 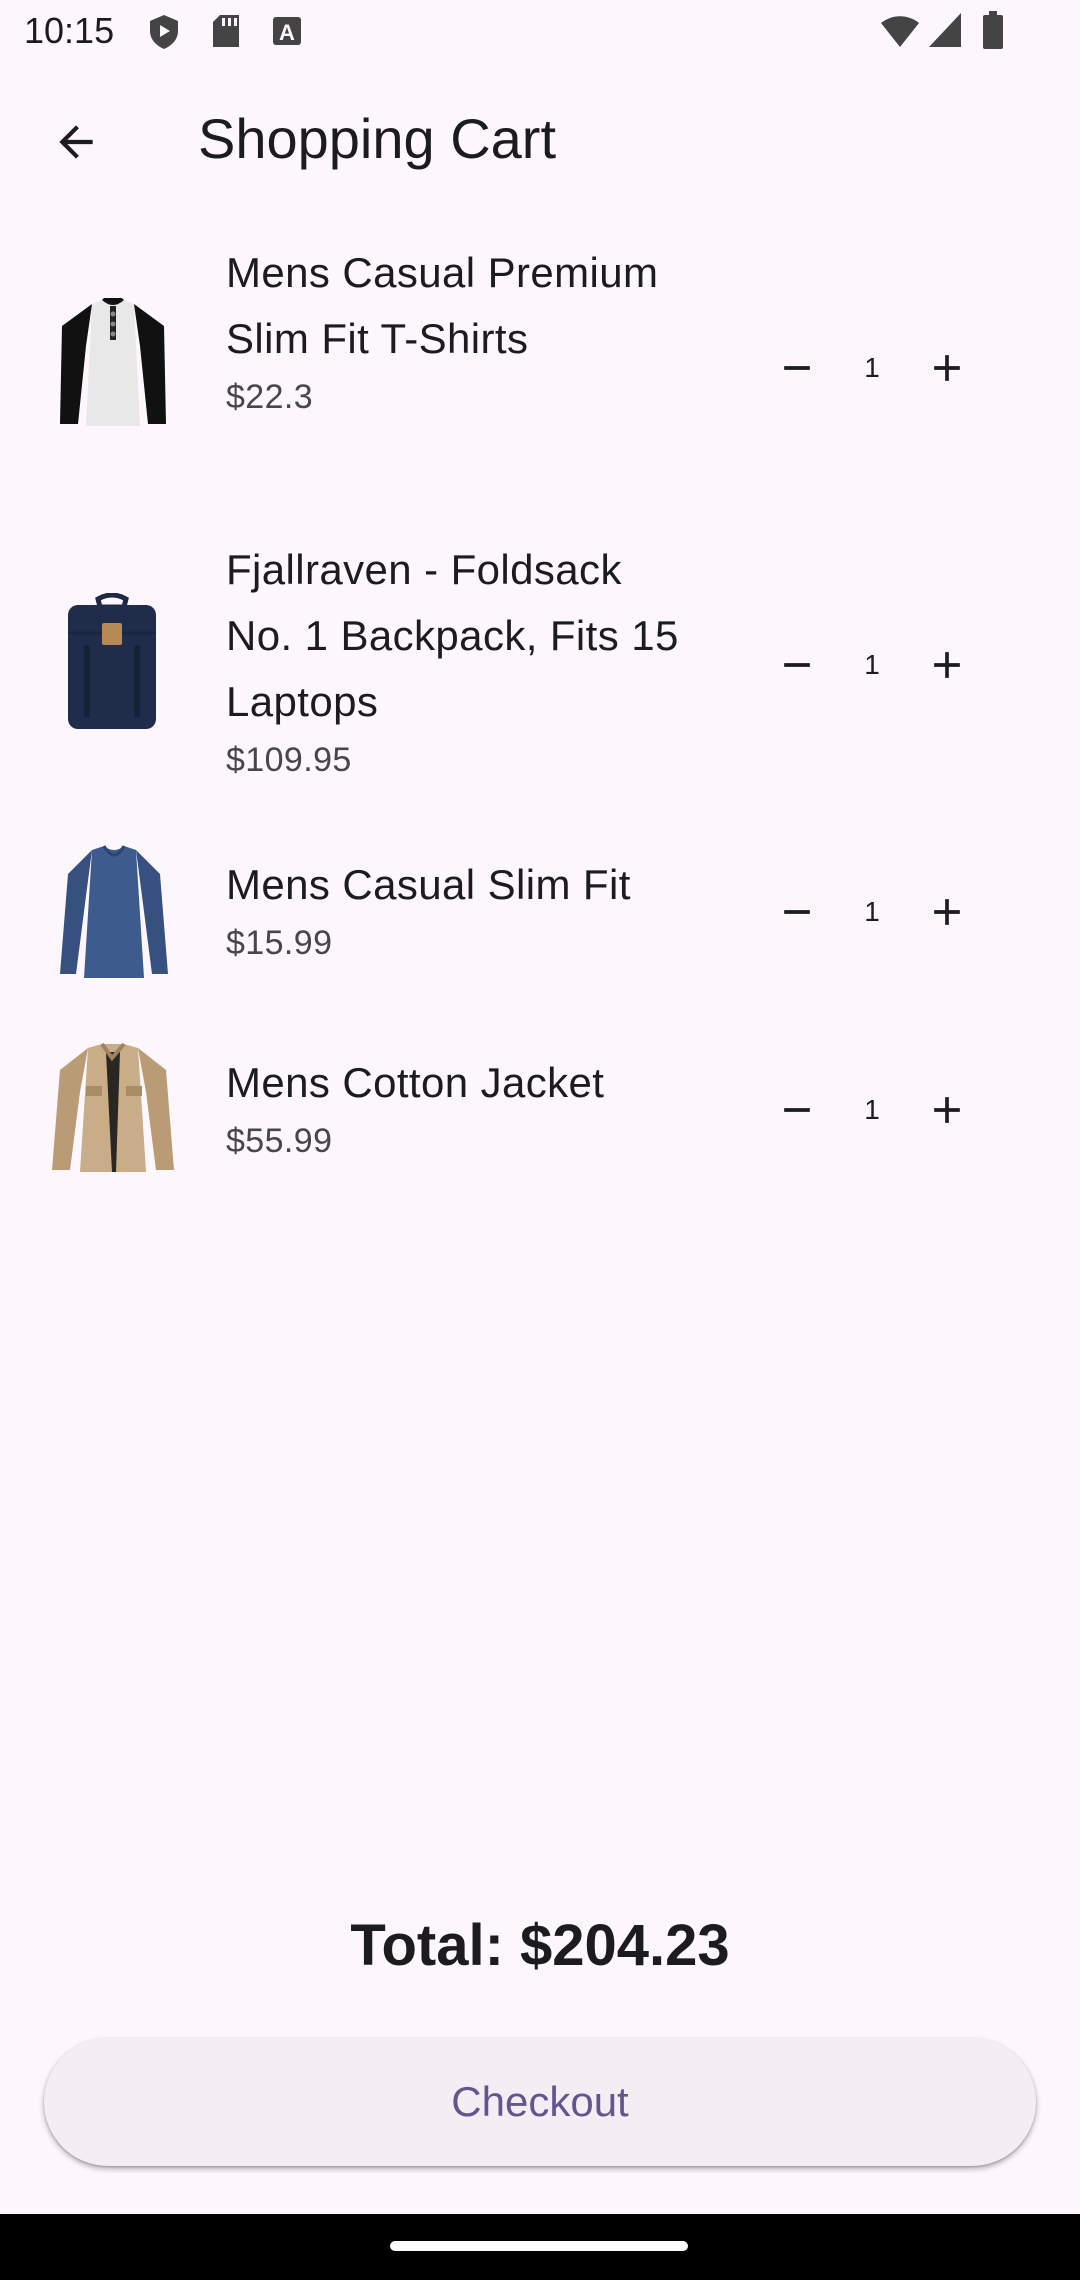 What do you see at coordinates (279, 1141) in the screenshot?
I see `item-price: $55.99` at bounding box center [279, 1141].